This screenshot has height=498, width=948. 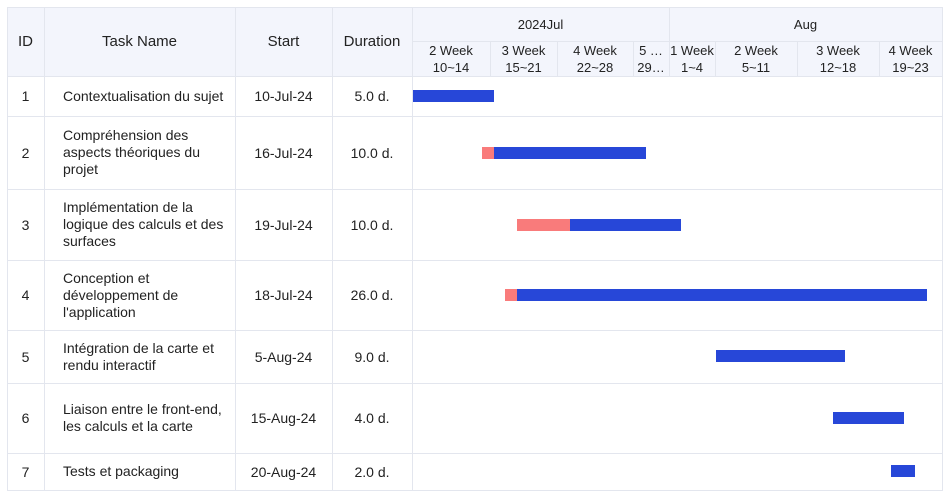 I want to click on task-duration: 5.0 d., so click(x=372, y=96).